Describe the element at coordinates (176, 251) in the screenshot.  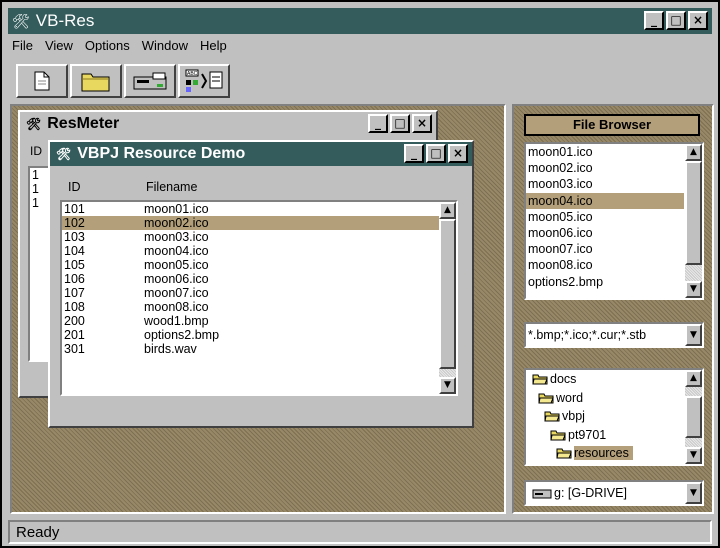
I see `row-filename: moon04.ico` at that location.